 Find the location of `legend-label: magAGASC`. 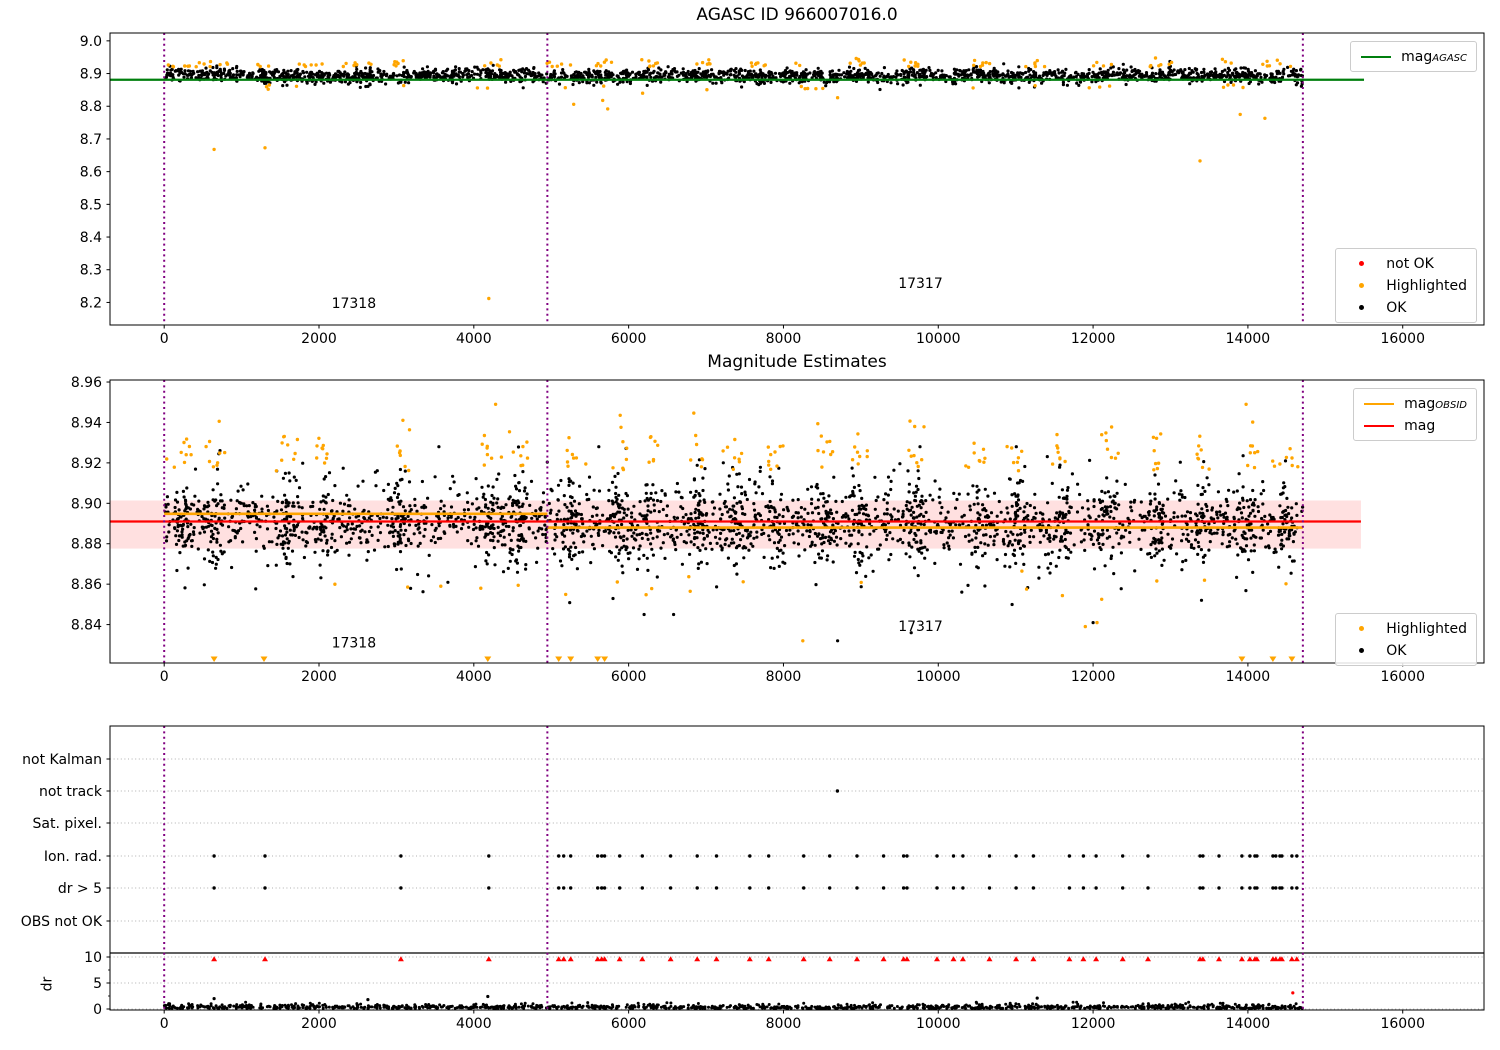

legend-label: magAGASC is located at coordinates (1434, 56).